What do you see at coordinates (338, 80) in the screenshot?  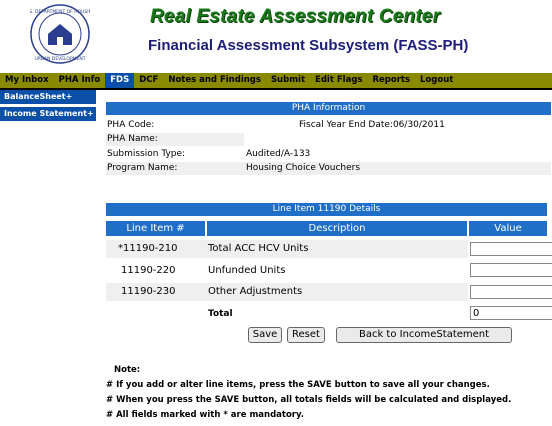 I see `nav-edit-flags: Edit Flags` at bounding box center [338, 80].